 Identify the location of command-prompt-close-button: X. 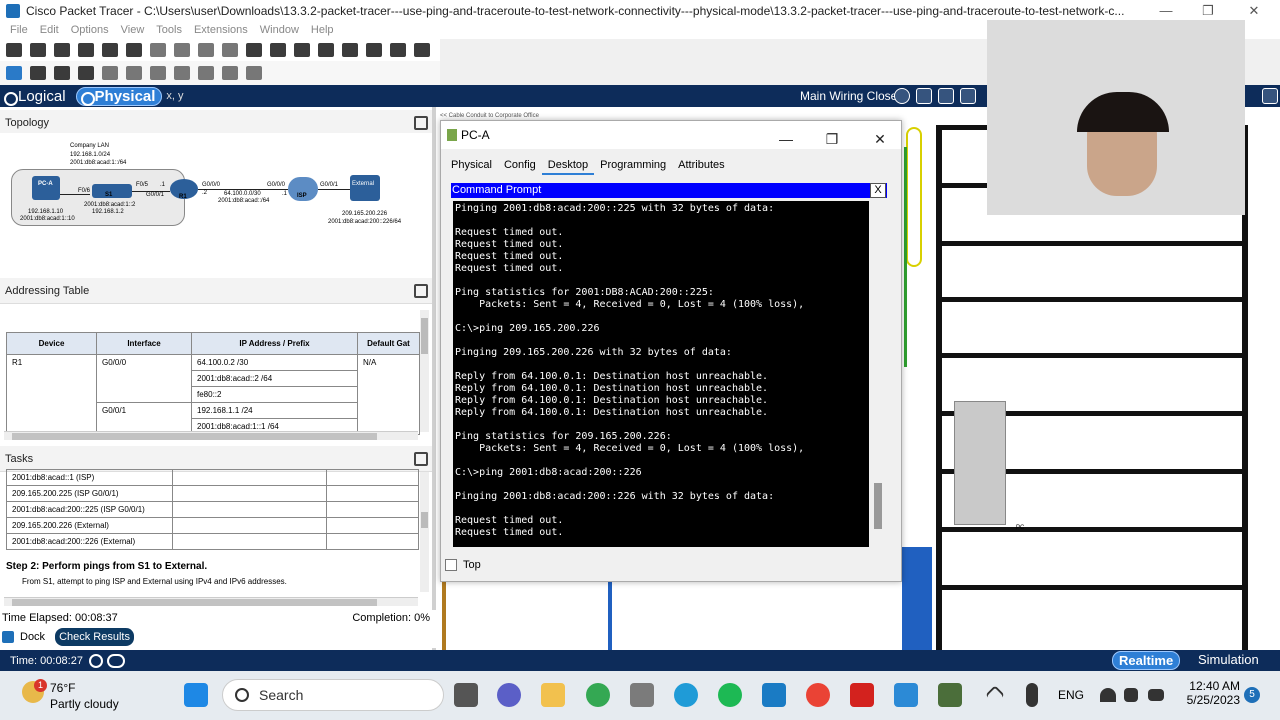
(878, 190).